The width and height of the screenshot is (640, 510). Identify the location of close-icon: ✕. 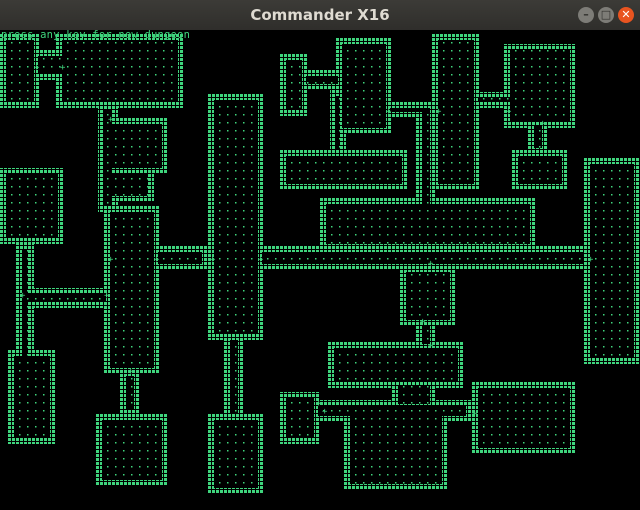
(626, 15).